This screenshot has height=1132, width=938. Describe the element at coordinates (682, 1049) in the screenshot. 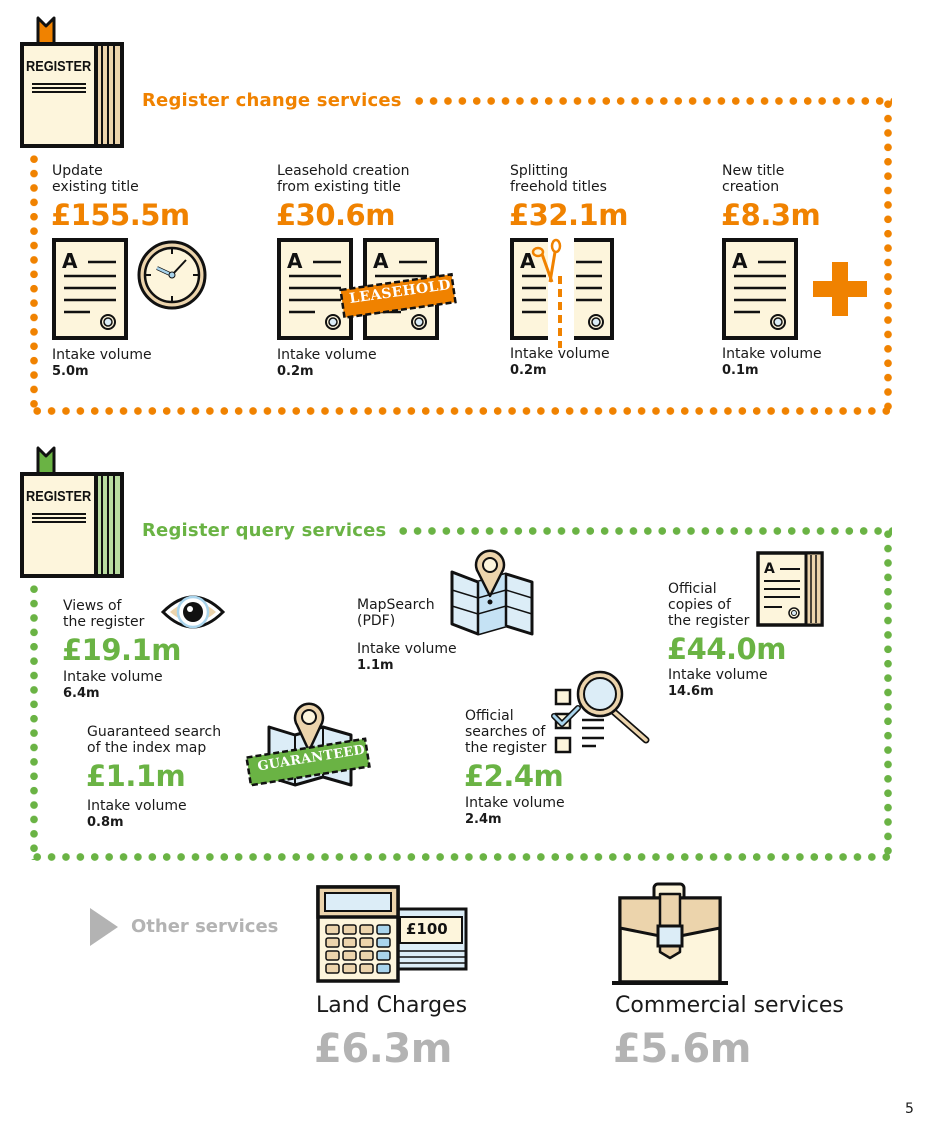

I see `service-amount: £5.6m` at that location.